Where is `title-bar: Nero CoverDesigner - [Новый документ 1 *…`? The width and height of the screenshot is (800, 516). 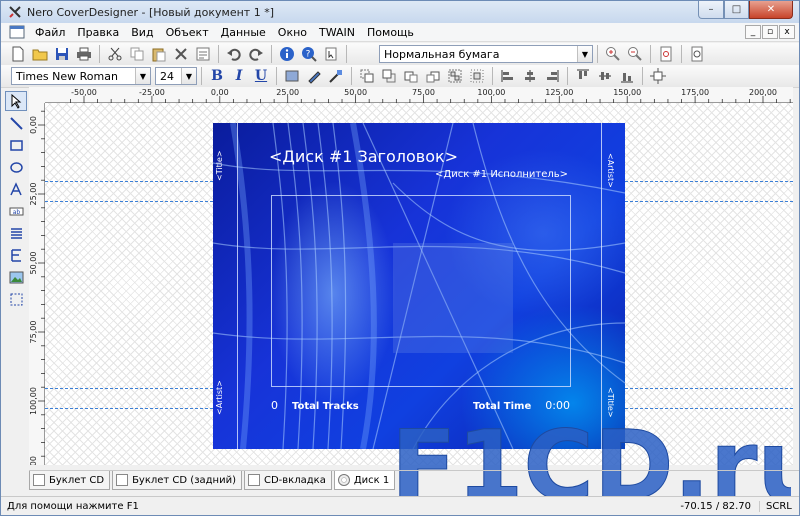
title-bar: Nero CoverDesigner - [Новый документ 1 *… is located at coordinates (400, 12).